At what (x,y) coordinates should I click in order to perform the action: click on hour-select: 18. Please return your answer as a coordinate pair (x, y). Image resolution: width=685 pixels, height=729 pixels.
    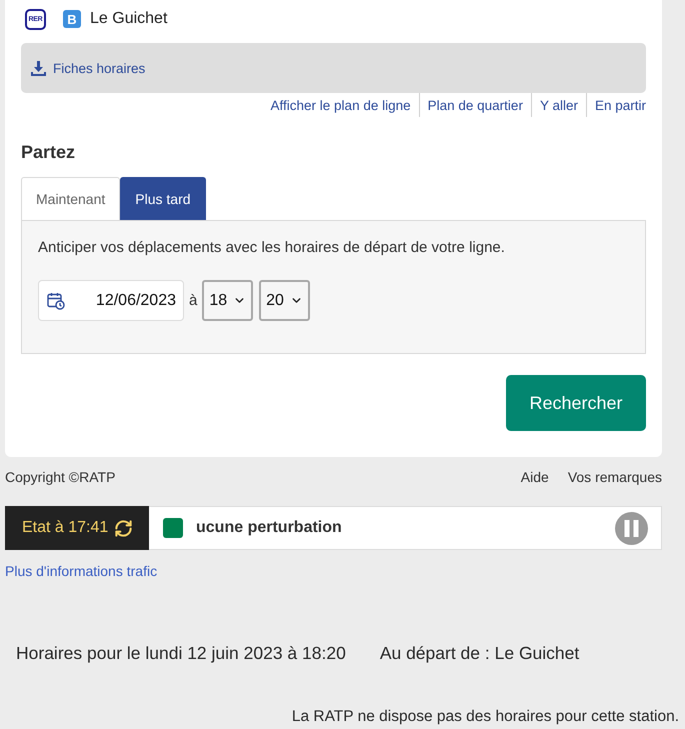
    Looking at the image, I should click on (228, 300).